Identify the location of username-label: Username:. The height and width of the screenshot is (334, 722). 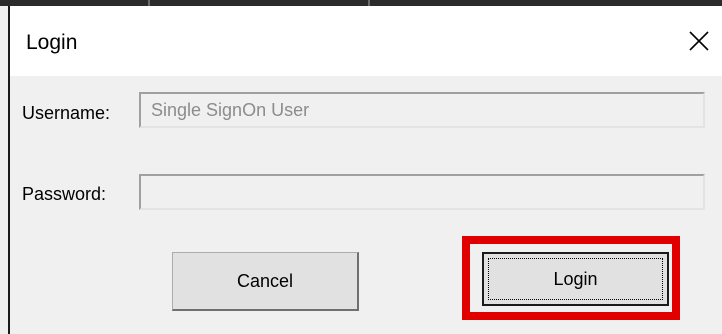
(66, 113).